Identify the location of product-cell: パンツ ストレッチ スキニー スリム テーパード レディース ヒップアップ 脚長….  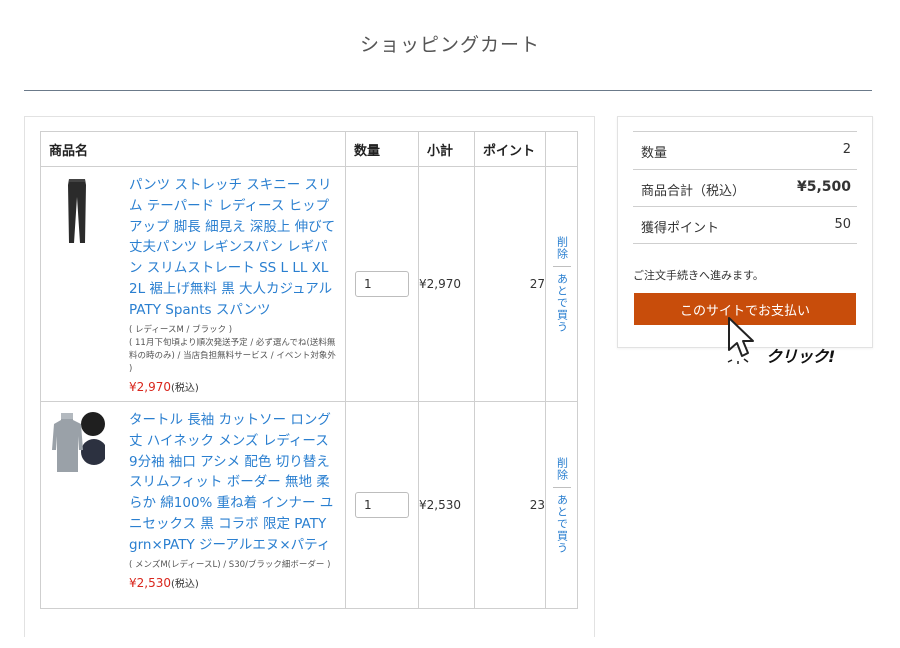
(193, 284).